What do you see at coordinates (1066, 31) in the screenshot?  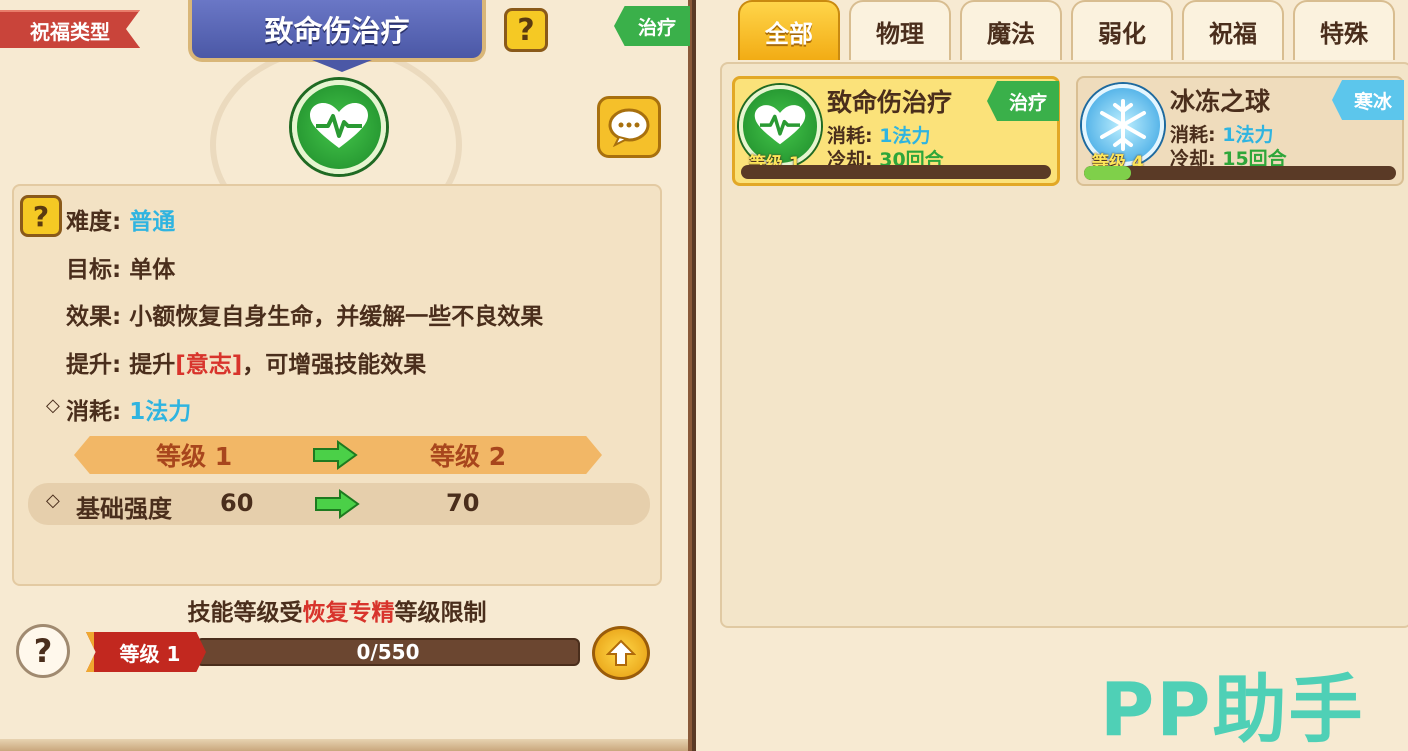 I see `category-tabs: 全部 物理 魔法 弱化 祝福 特殊` at bounding box center [1066, 31].